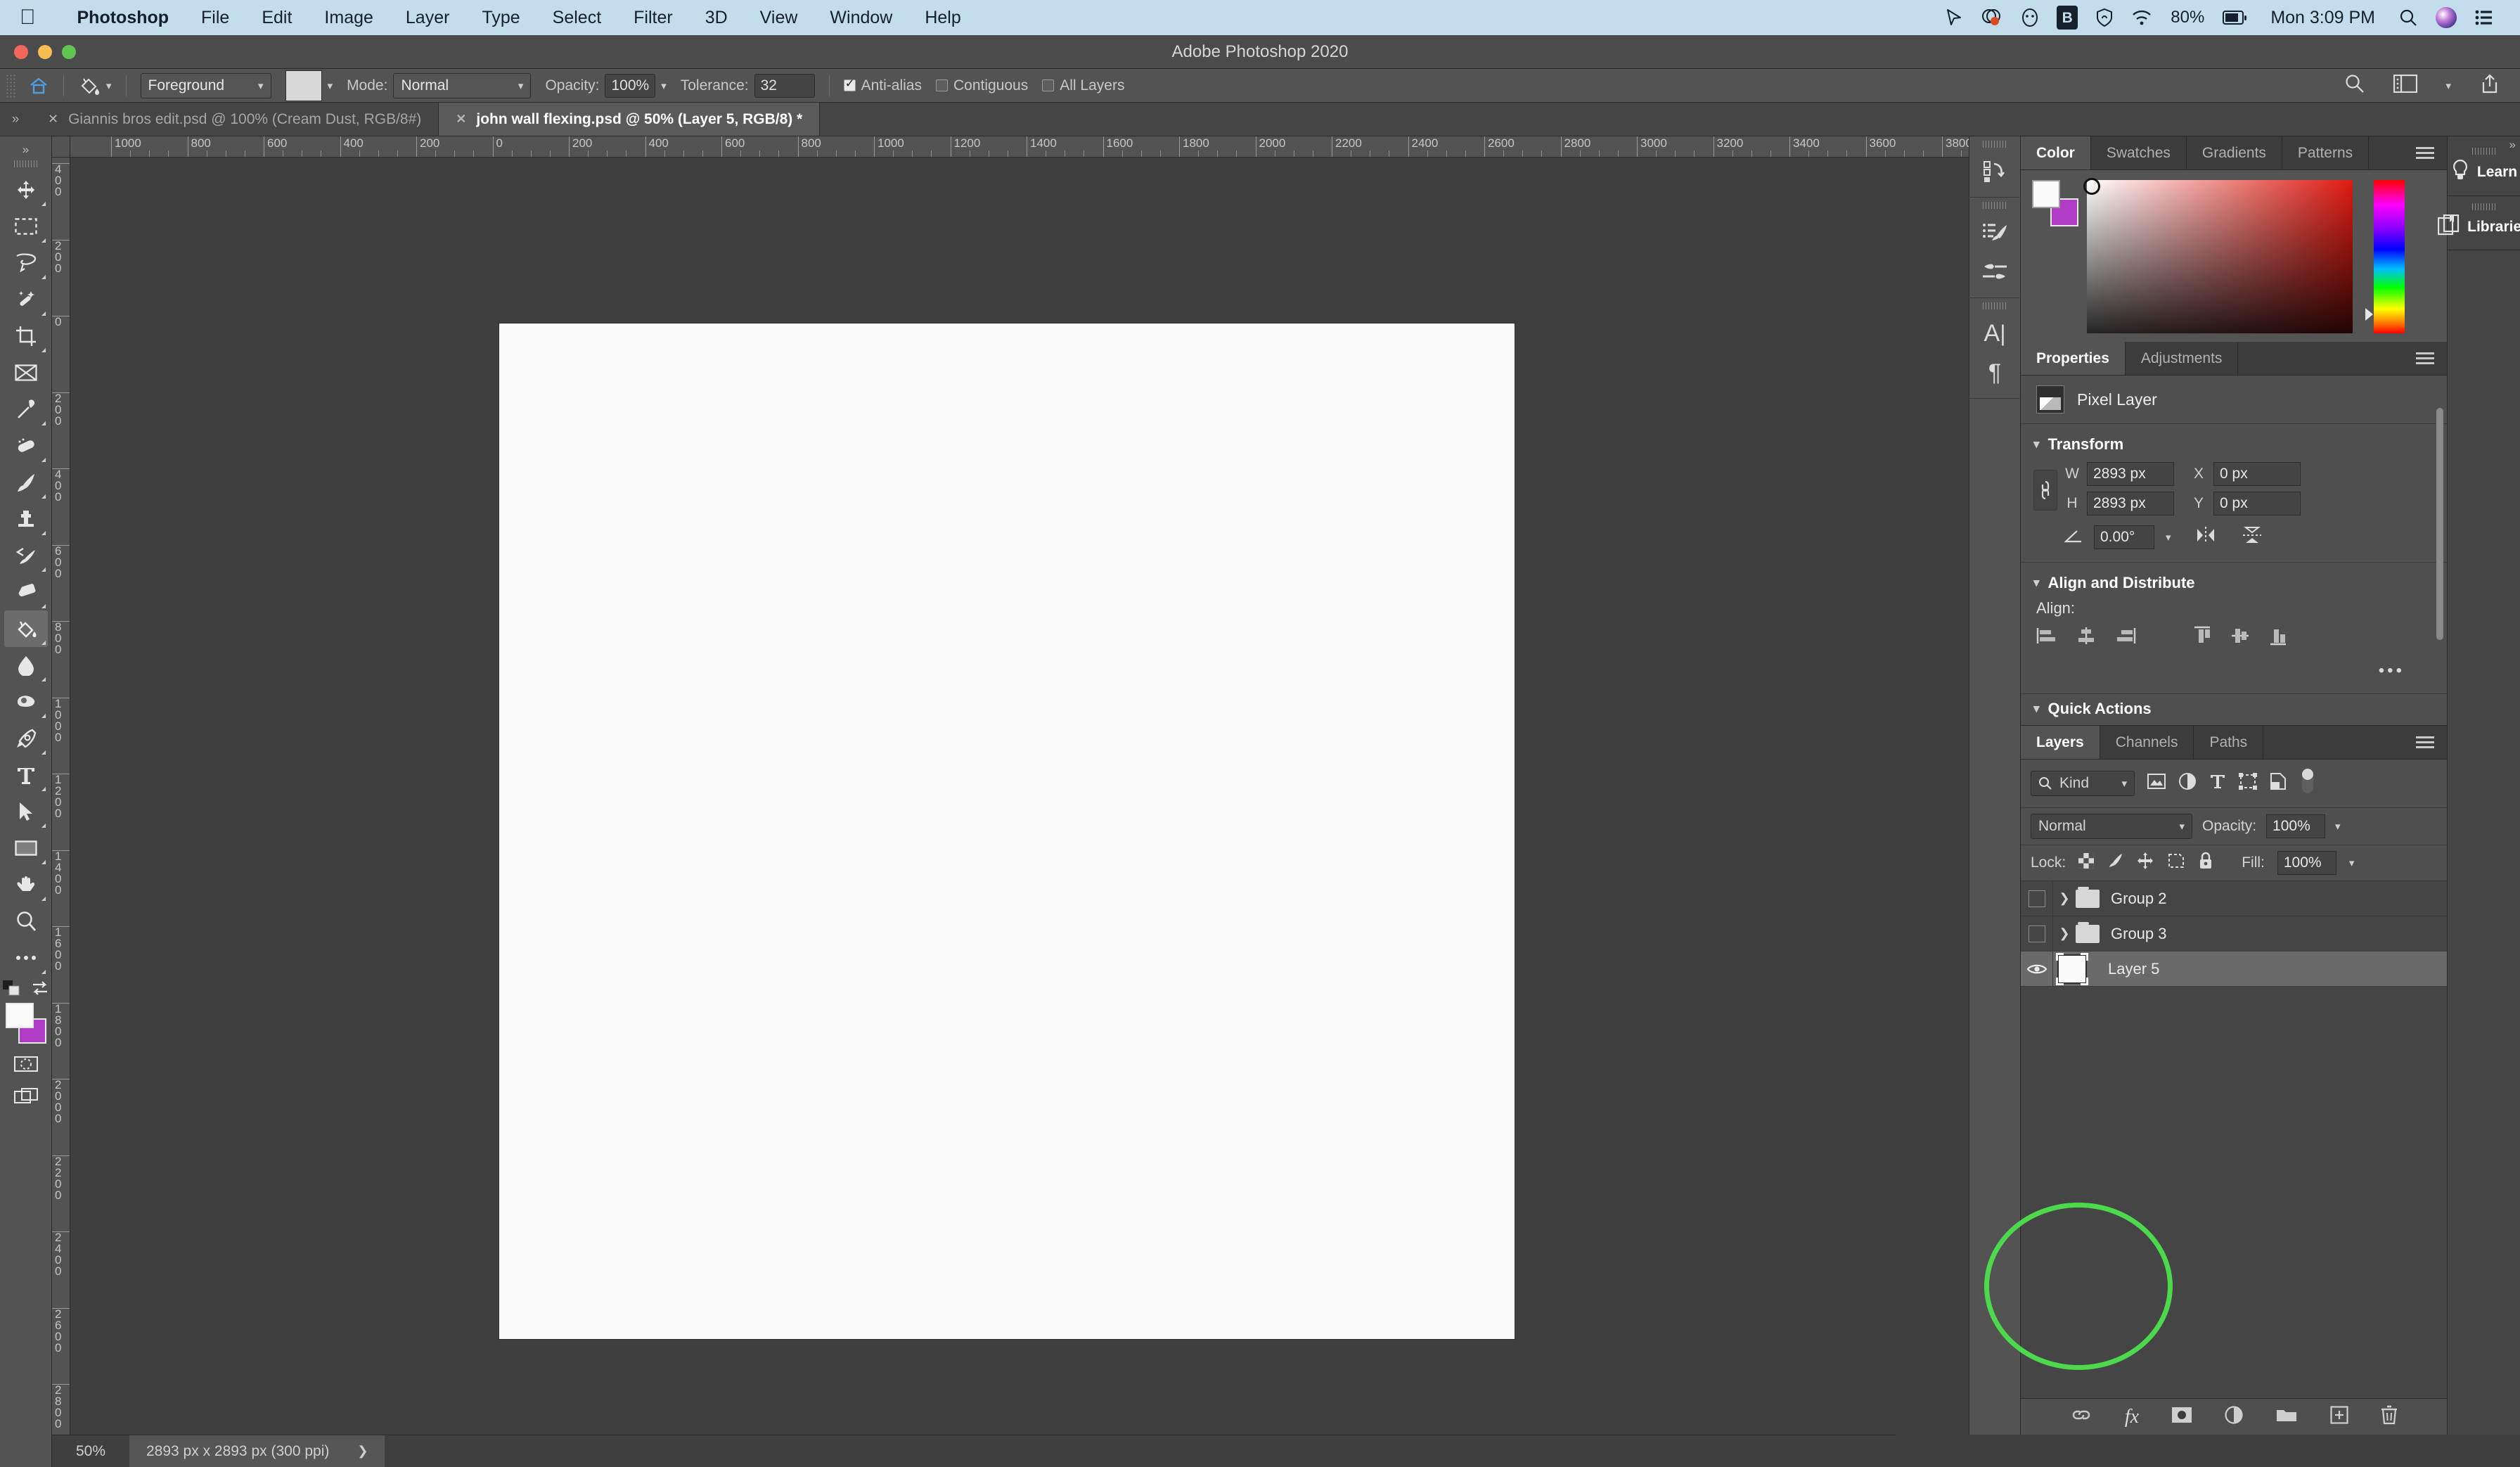 The image size is (2520, 1467). What do you see at coordinates (1994, 232) in the screenshot?
I see `brush-presets-icon` at bounding box center [1994, 232].